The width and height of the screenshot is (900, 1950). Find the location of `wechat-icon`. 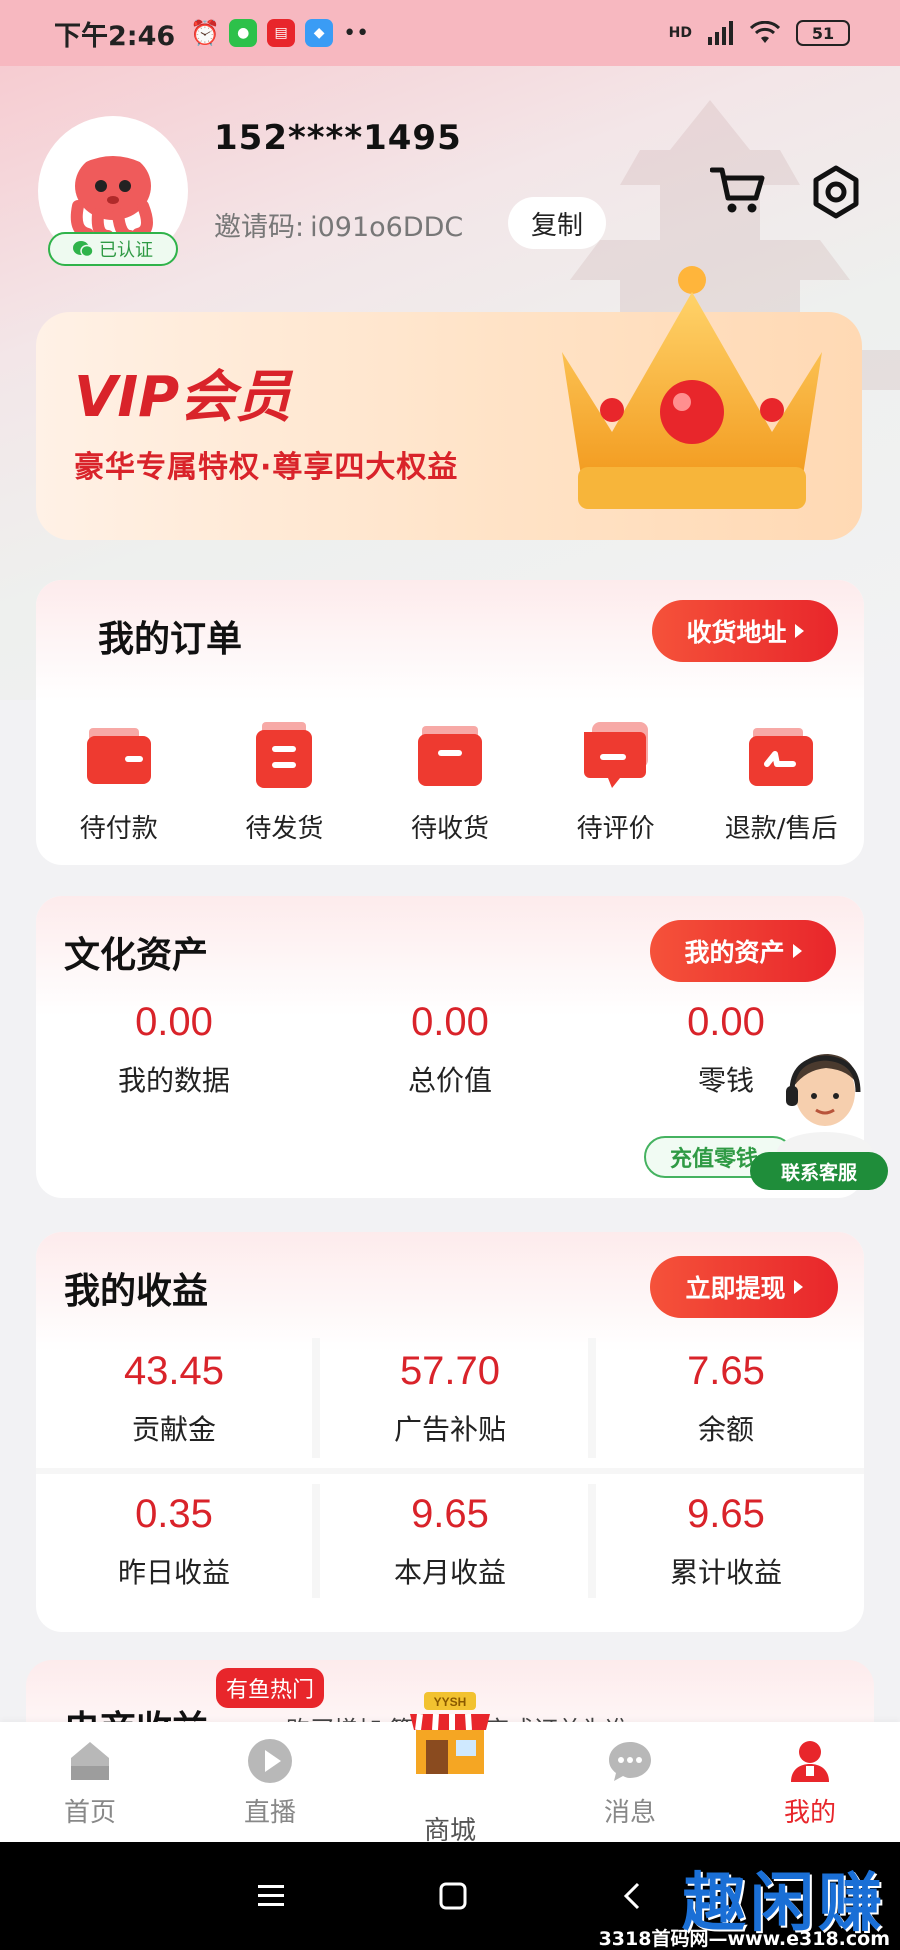

wechat-icon is located at coordinates (83, 249).